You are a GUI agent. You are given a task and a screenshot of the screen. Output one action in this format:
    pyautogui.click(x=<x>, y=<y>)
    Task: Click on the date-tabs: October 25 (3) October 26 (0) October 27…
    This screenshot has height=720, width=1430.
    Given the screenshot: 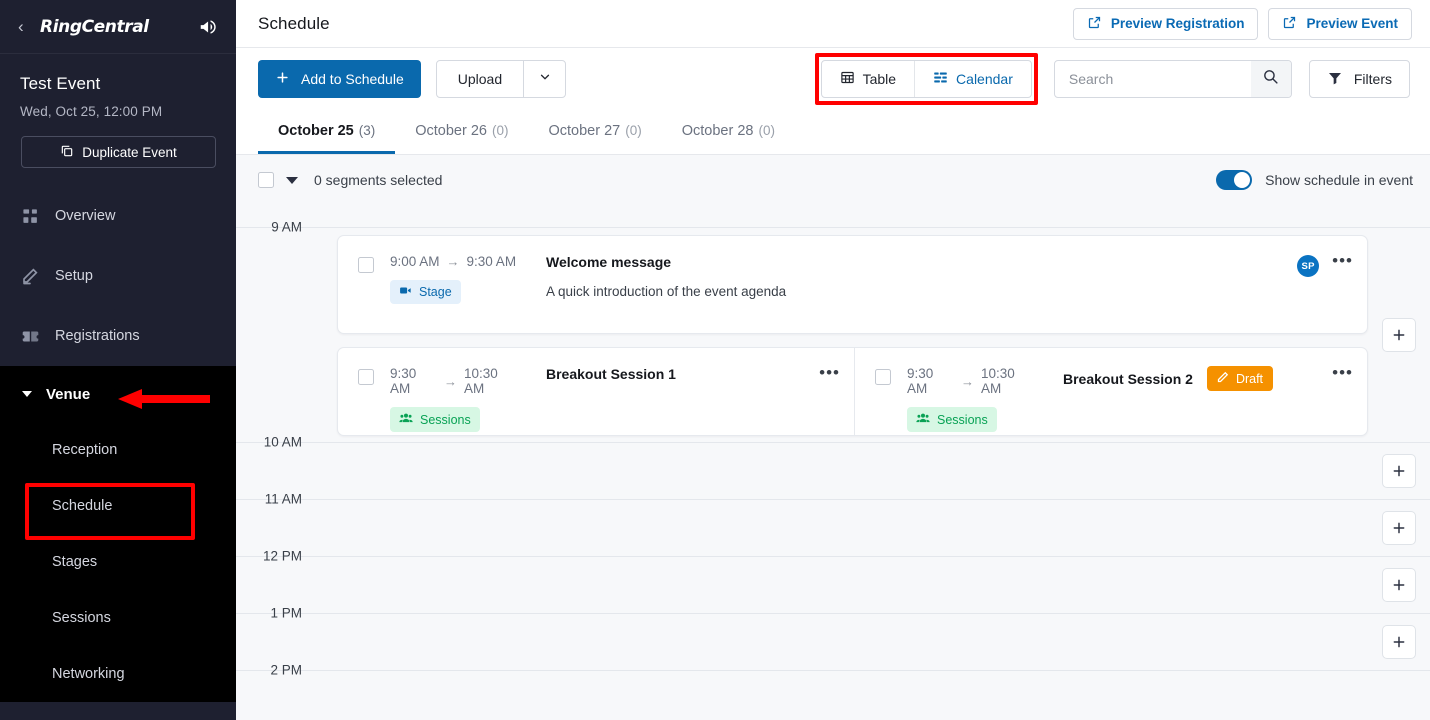 What is the action you would take?
    pyautogui.click(x=833, y=132)
    